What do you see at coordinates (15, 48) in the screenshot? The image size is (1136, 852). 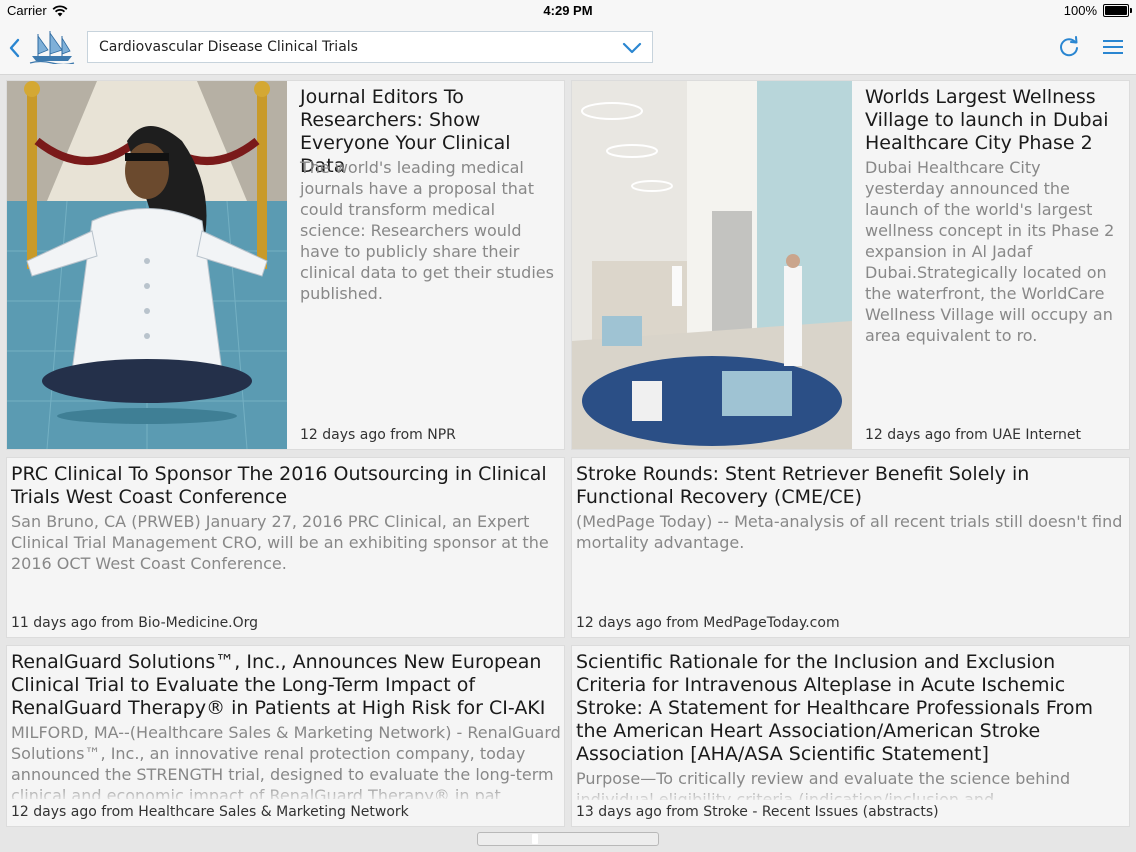 I see `back-chevron-icon` at bounding box center [15, 48].